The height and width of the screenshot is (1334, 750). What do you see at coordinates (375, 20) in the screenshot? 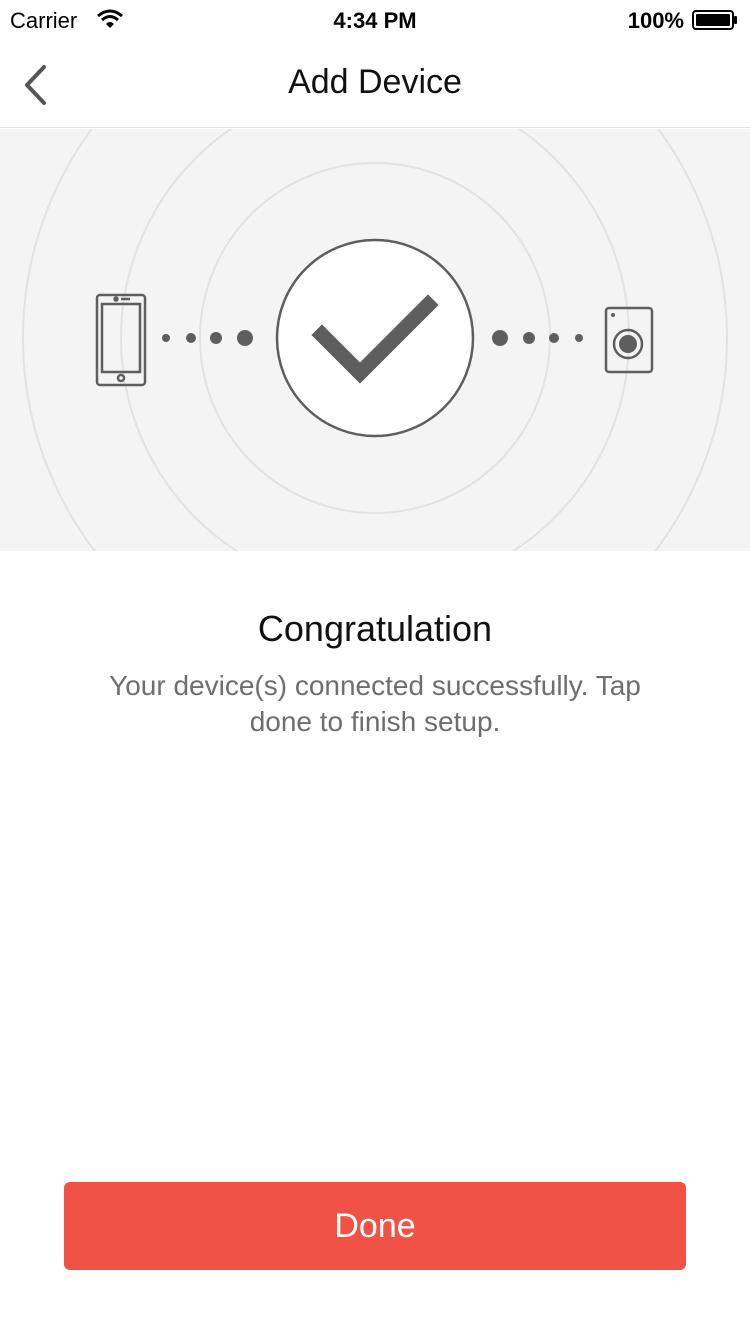
I see `status-bar: Carrier 4:34 PM 100%` at bounding box center [375, 20].